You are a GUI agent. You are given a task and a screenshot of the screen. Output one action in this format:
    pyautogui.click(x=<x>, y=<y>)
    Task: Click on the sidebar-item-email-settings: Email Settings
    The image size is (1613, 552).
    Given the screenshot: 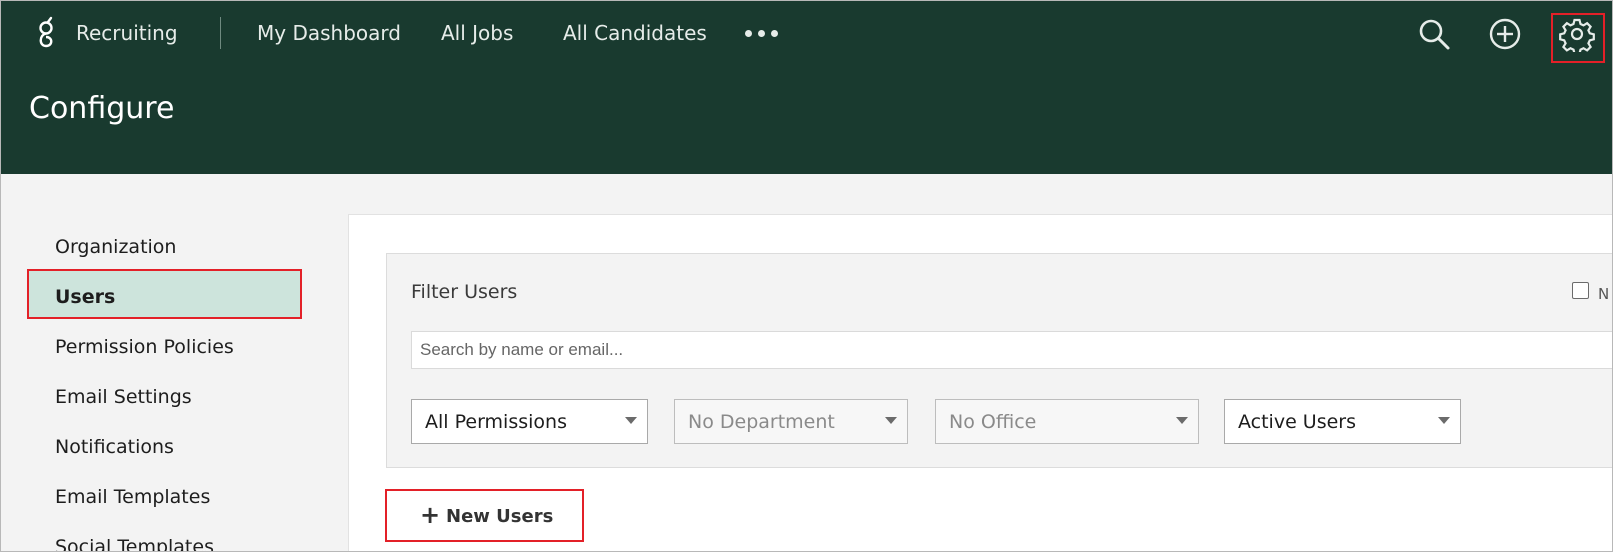 What is the action you would take?
    pyautogui.click(x=123, y=397)
    